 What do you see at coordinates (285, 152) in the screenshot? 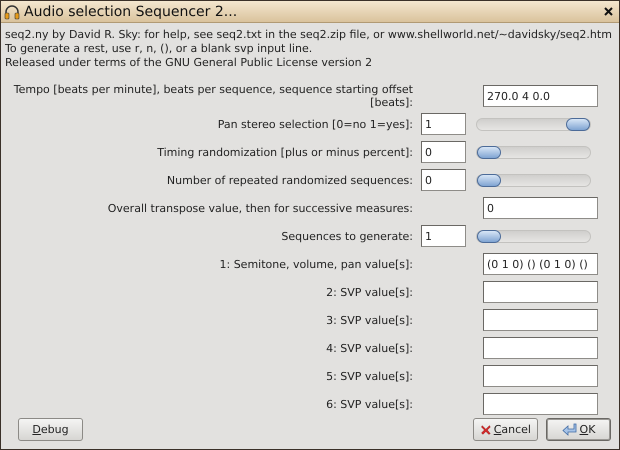
I see `field-label: Timing randomization [plus or minus percent]:` at bounding box center [285, 152].